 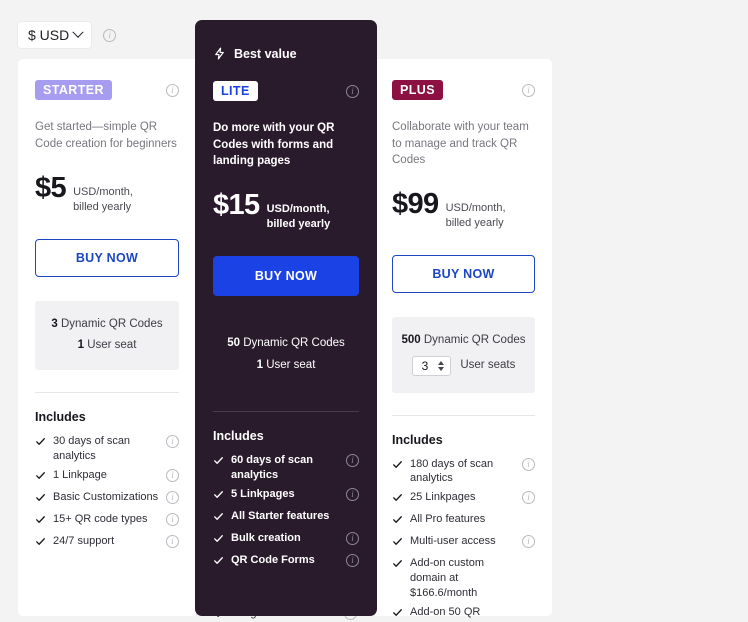 What do you see at coordinates (80, 345) in the screenshot?
I see `quota-seats-count: 1` at bounding box center [80, 345].